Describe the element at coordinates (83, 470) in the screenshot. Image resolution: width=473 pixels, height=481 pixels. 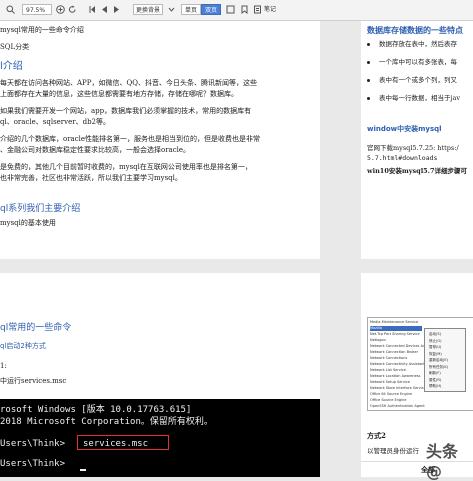
I see `cursor` at that location.